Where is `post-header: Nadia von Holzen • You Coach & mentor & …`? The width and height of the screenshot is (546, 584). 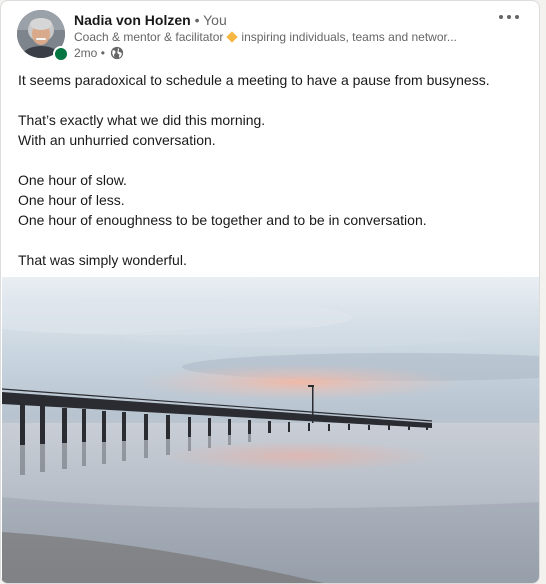
post-header: Nadia von Holzen • You Coach & mentor & … is located at coordinates (271, 36).